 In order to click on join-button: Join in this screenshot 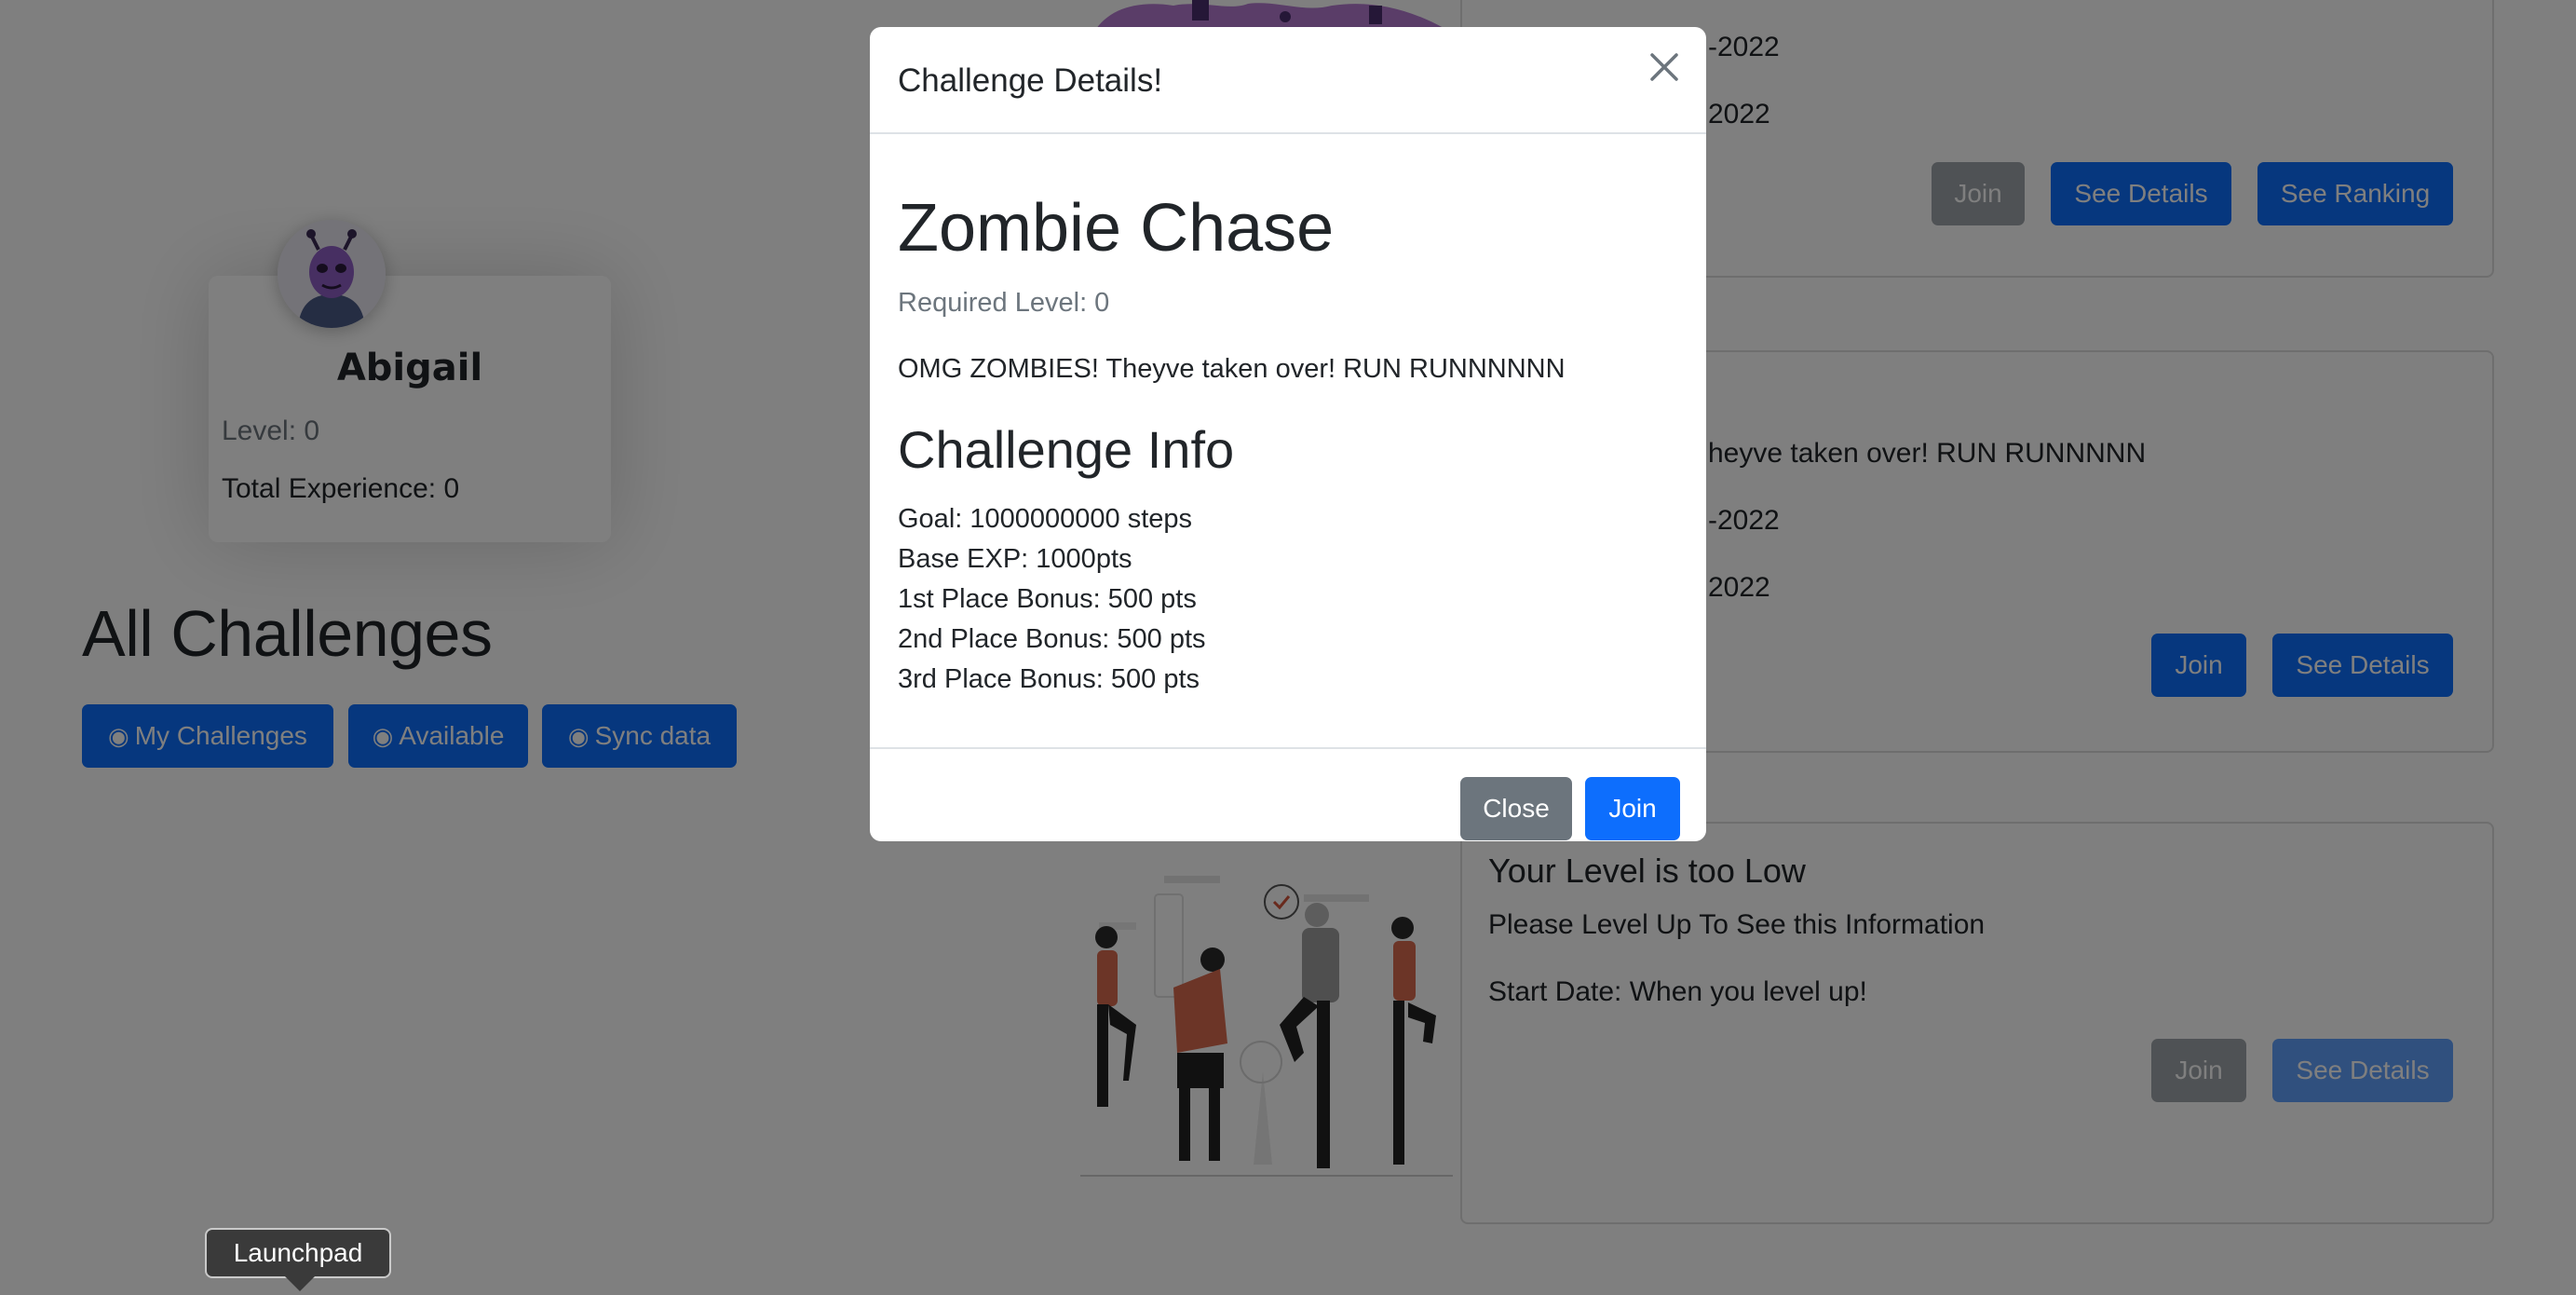, I will do `click(1632, 808)`.